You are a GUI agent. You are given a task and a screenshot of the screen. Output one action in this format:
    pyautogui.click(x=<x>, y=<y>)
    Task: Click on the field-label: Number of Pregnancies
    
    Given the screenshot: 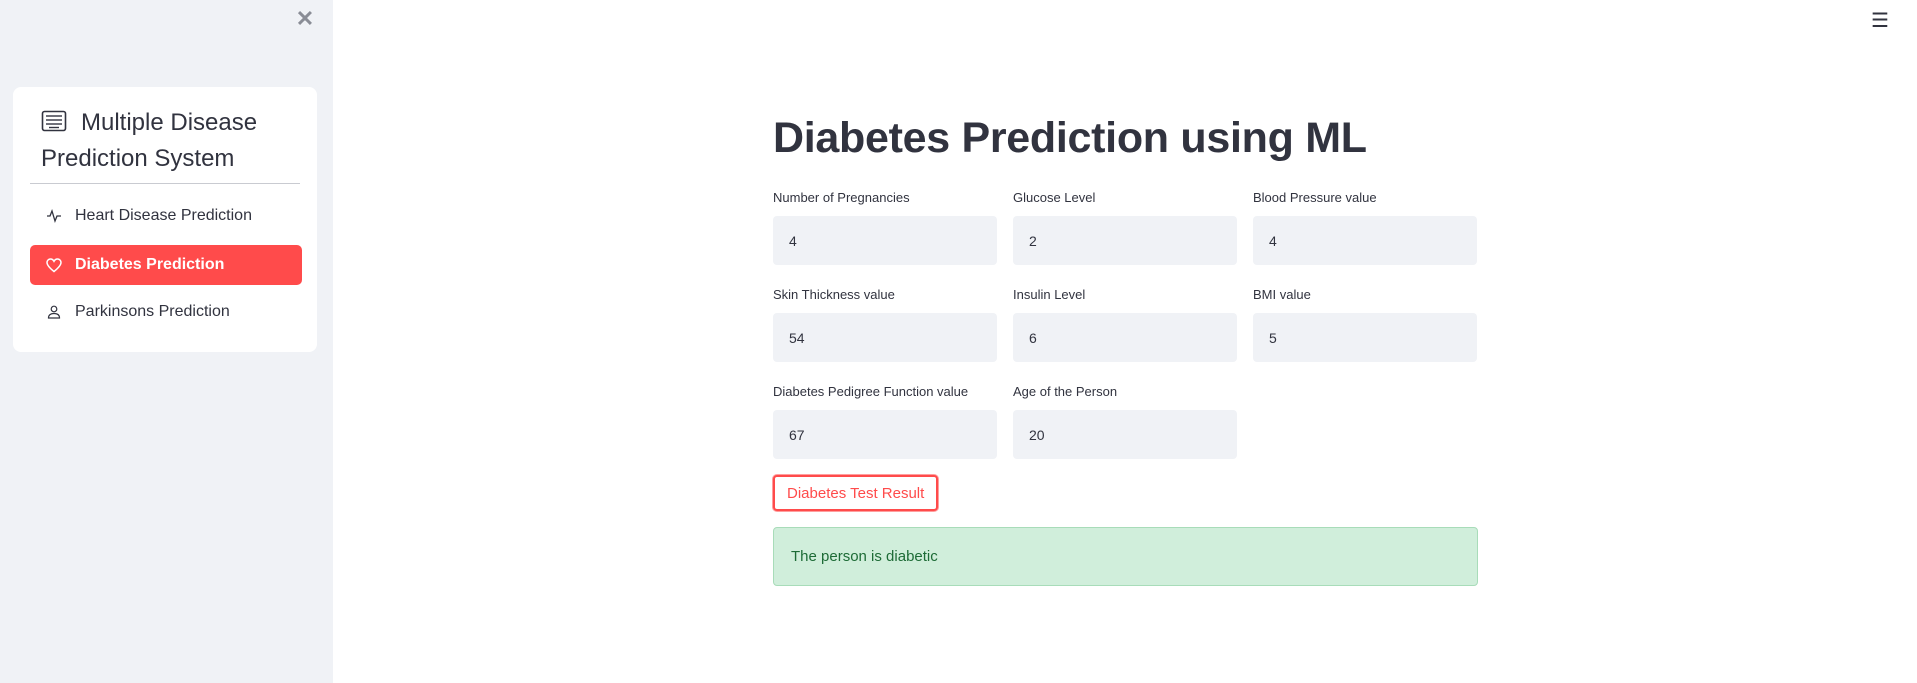 What is the action you would take?
    pyautogui.click(x=841, y=197)
    